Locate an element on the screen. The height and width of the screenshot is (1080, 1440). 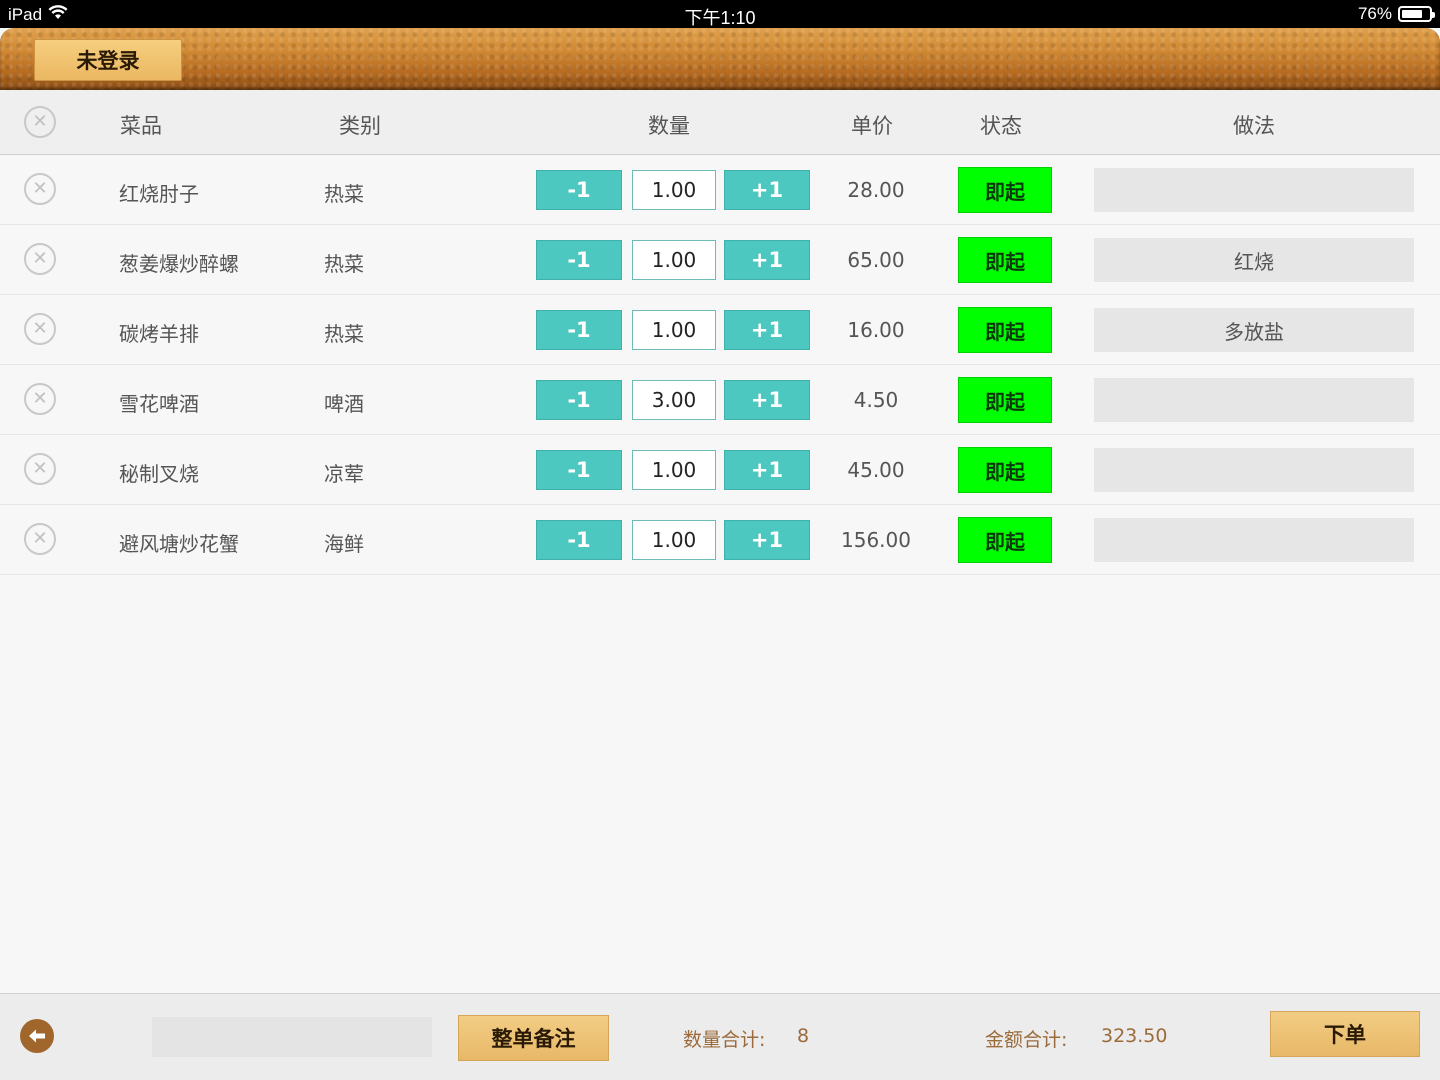
column-header-quantity: 数量 is located at coordinates (669, 126).